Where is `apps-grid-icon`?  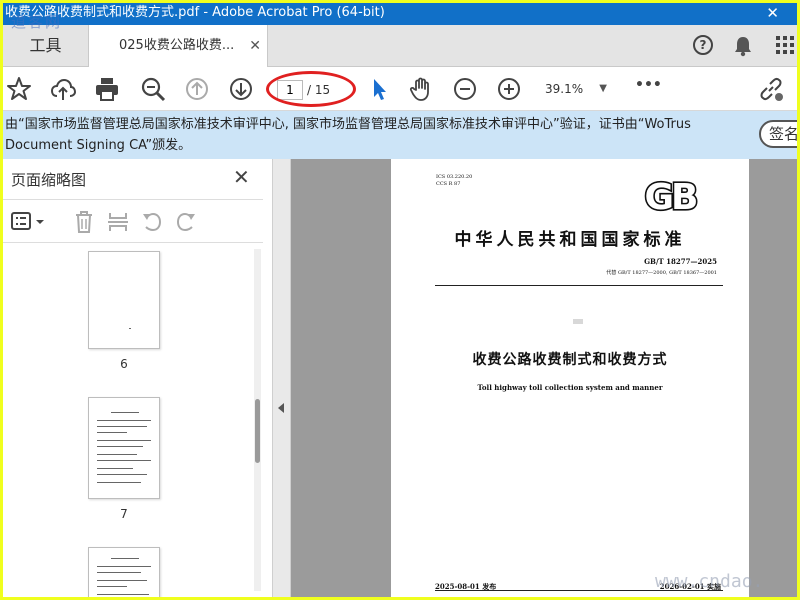
apps-grid-icon is located at coordinates (785, 47).